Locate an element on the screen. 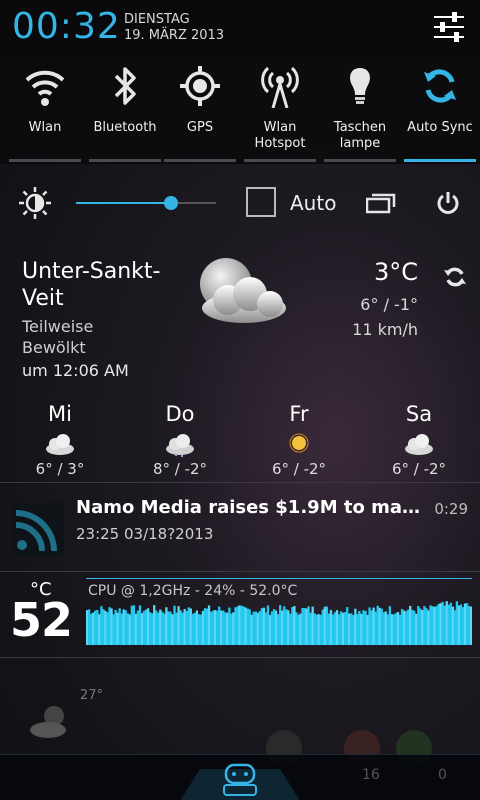 This screenshot has height=800, width=480. background-badge-count: 0 is located at coordinates (442, 775).